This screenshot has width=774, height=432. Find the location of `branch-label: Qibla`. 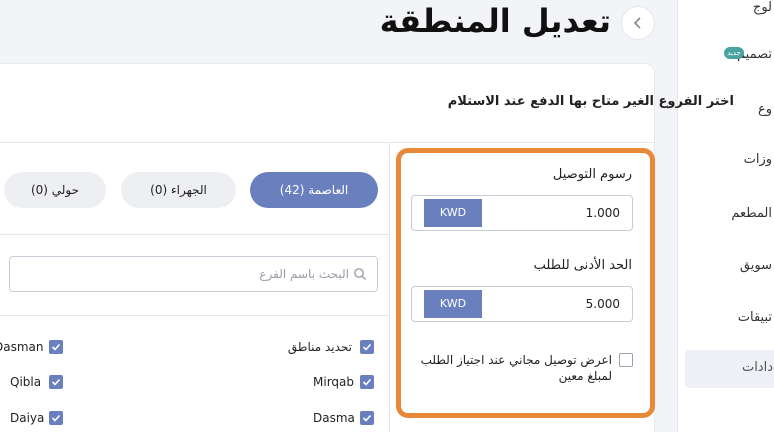

branch-label: Qibla is located at coordinates (26, 382).